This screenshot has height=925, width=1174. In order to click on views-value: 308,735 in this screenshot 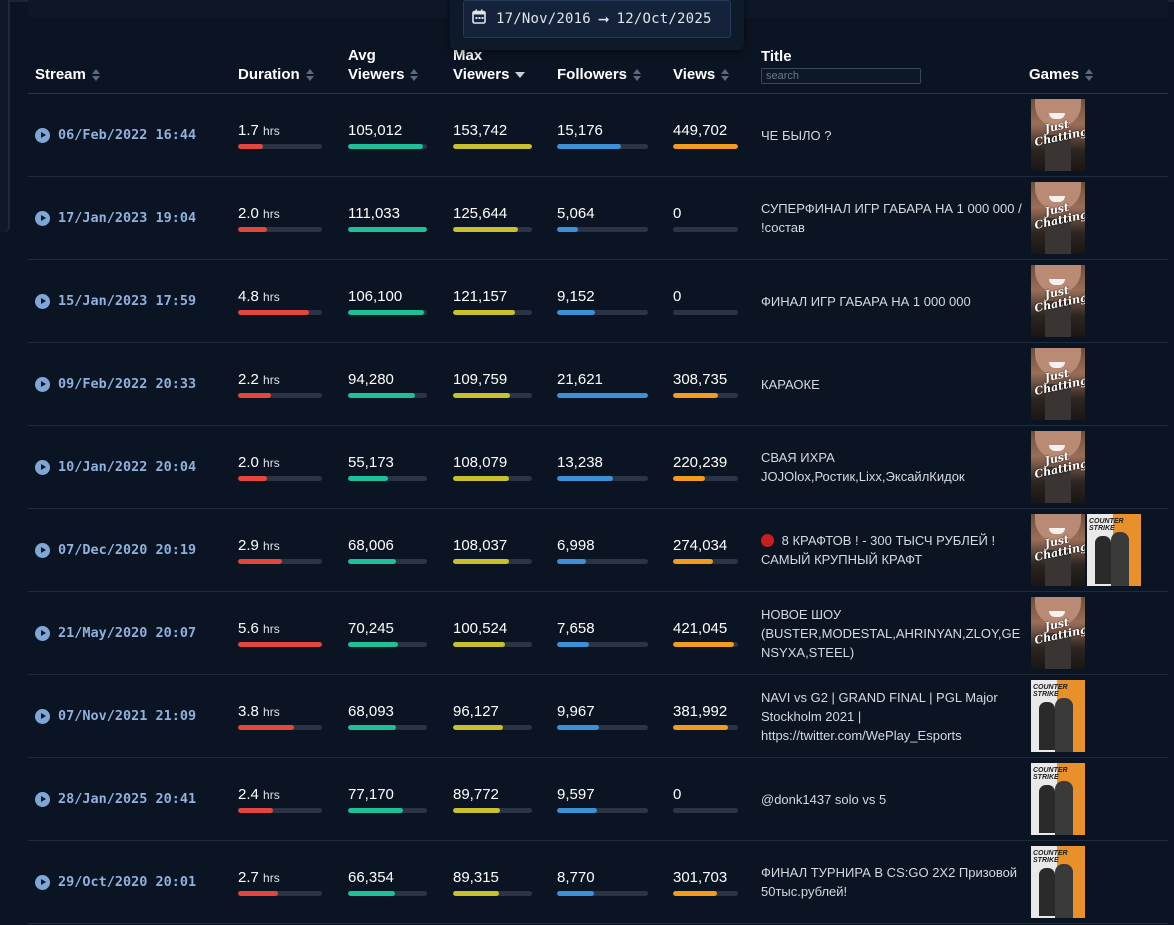, I will do `click(700, 379)`.